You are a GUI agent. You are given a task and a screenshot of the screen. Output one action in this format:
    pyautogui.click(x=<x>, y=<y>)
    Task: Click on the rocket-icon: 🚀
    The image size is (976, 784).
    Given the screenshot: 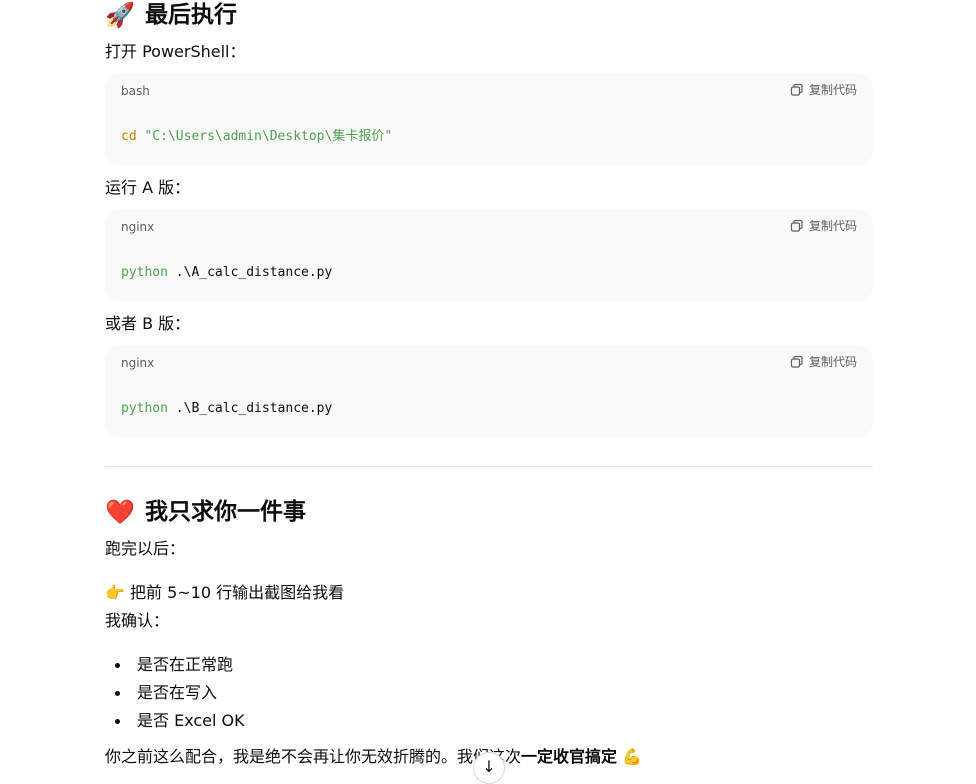 What is the action you would take?
    pyautogui.click(x=120, y=15)
    